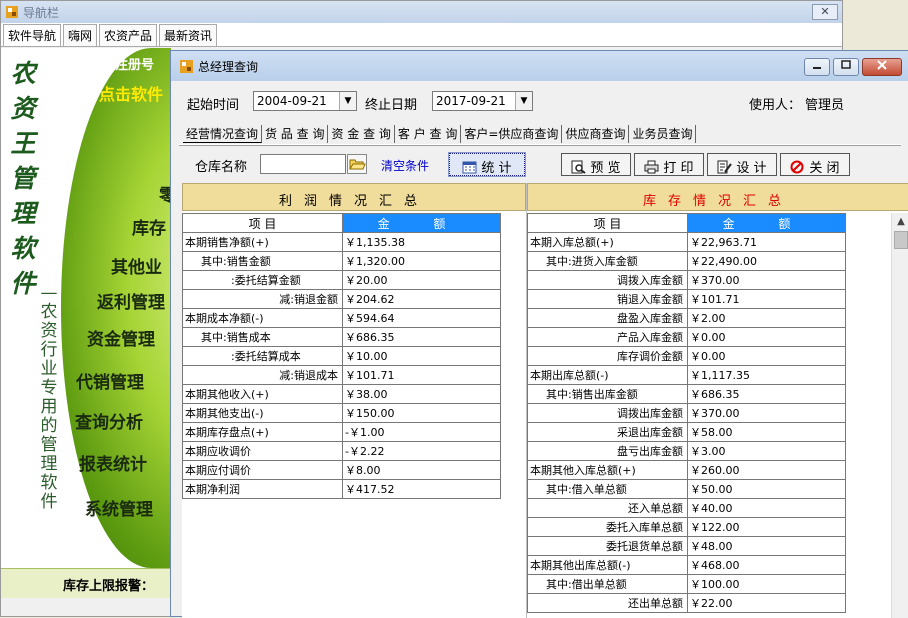 The image size is (908, 618). I want to click on row-amount-cell: ￥22,490.00, so click(766, 261).